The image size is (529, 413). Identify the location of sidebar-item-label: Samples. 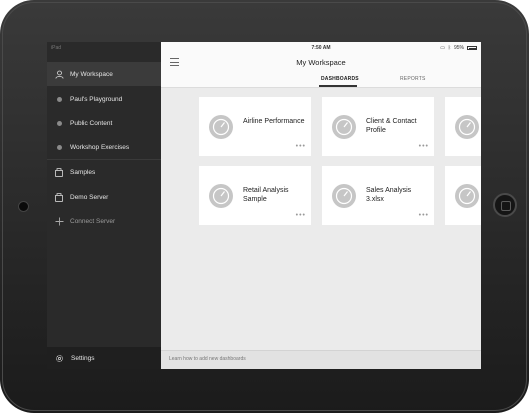
(83, 172).